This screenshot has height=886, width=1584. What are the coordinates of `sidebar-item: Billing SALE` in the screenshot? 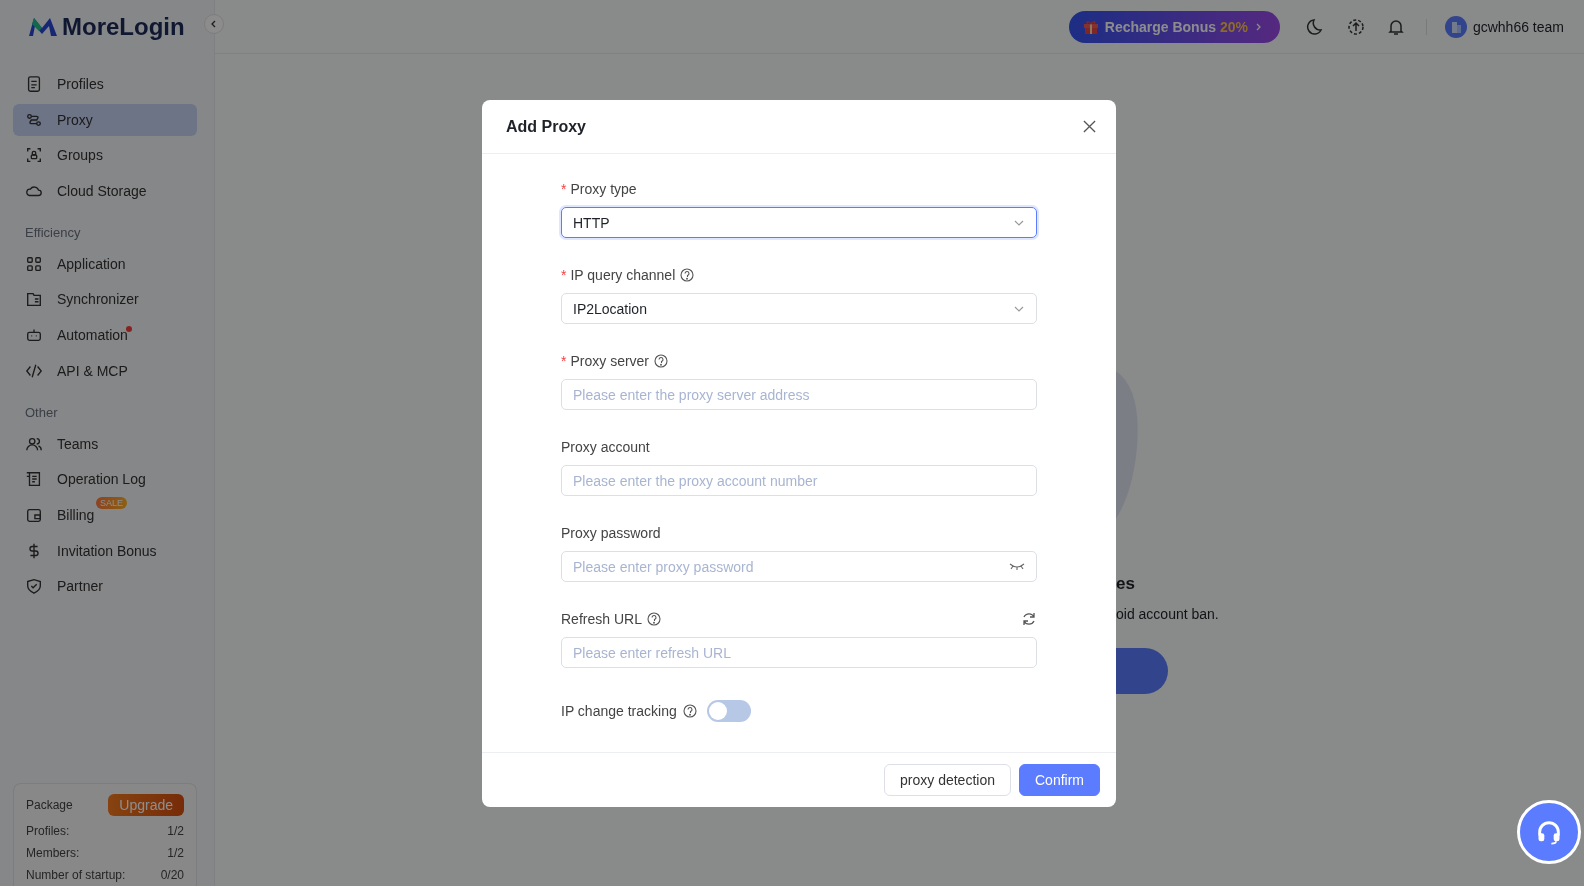 It's located at (105, 514).